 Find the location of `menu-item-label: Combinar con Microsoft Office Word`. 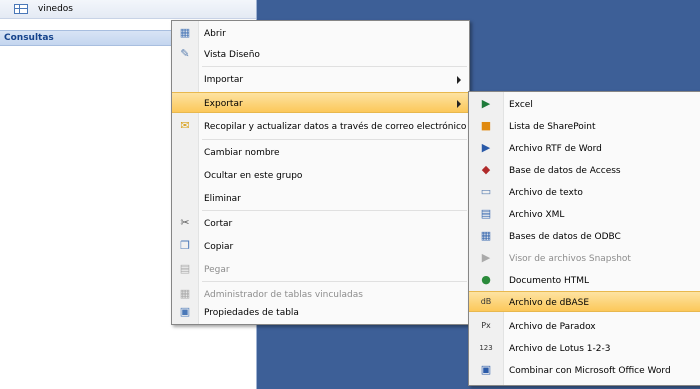

menu-item-label: Combinar con Microsoft Office Word is located at coordinates (590, 371).